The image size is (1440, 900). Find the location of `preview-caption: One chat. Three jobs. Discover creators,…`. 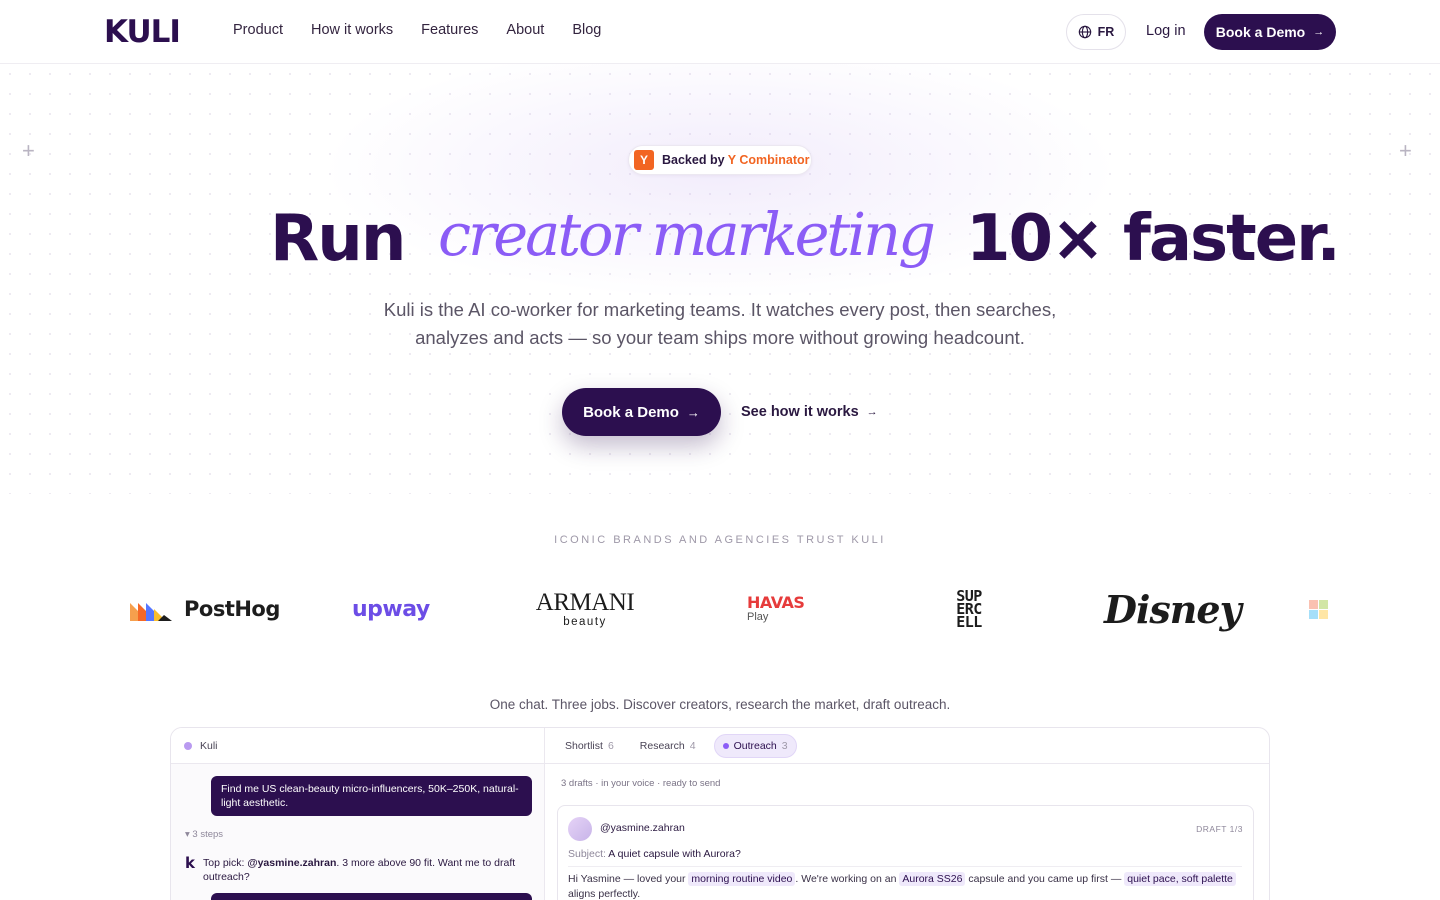

preview-caption: One chat. Three jobs. Discover creators,… is located at coordinates (720, 704).